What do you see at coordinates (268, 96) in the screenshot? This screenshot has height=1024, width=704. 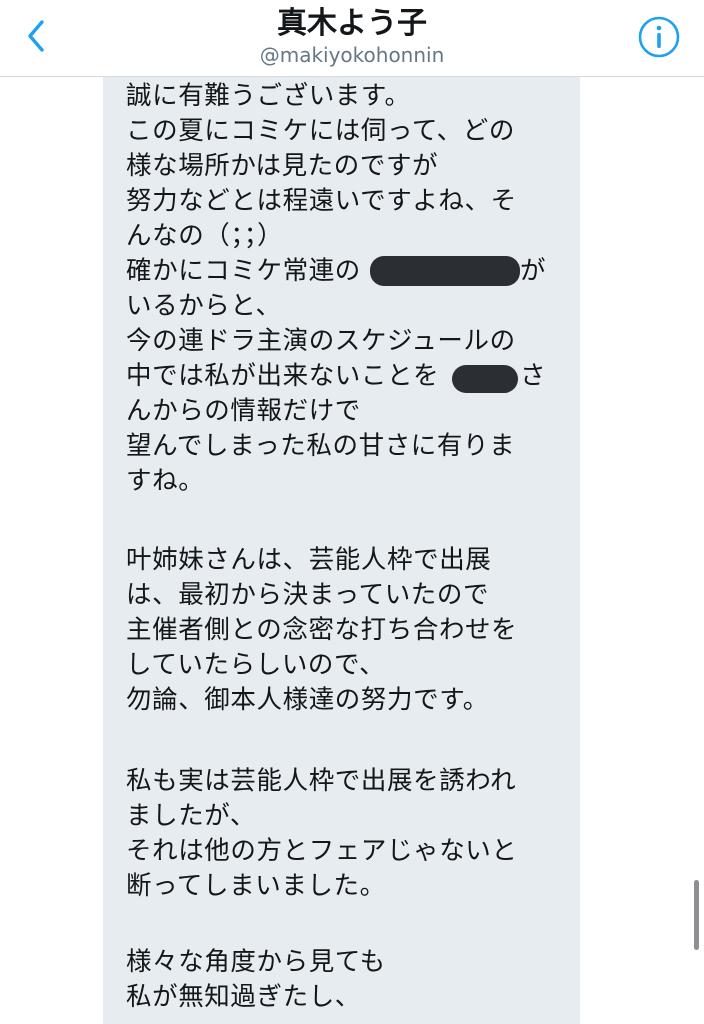 I see `message-line: 誠に有難うございます。` at bounding box center [268, 96].